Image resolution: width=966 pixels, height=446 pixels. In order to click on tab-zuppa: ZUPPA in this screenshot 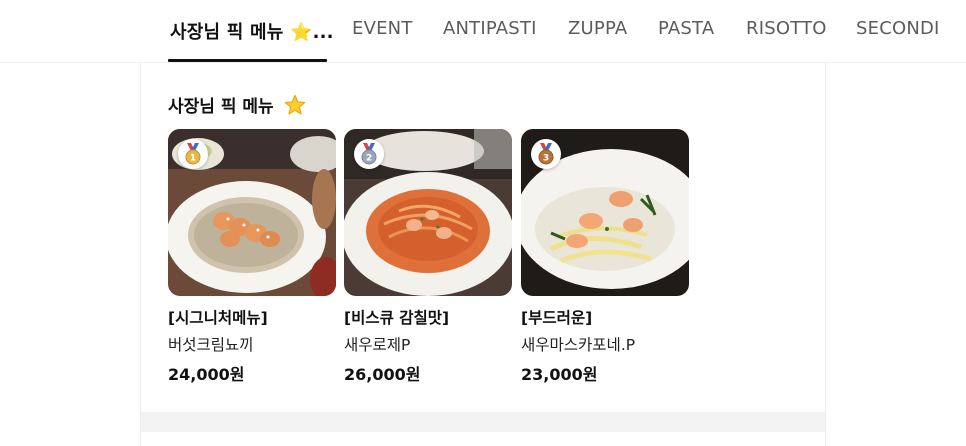, I will do `click(597, 28)`.